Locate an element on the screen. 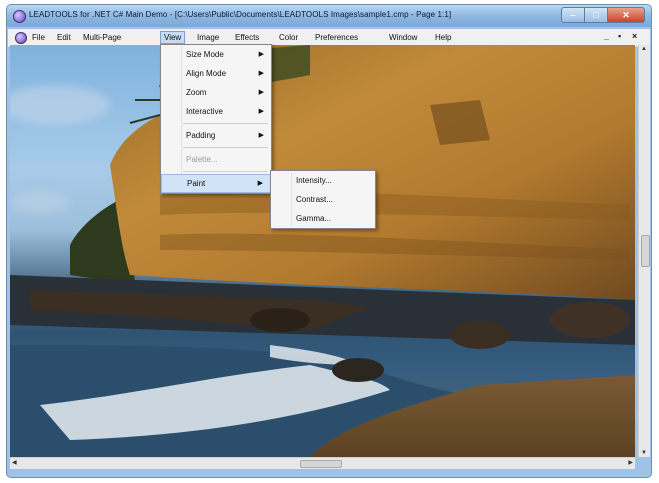 The height and width of the screenshot is (483, 659). app-logo-icon is located at coordinates (19, 16).